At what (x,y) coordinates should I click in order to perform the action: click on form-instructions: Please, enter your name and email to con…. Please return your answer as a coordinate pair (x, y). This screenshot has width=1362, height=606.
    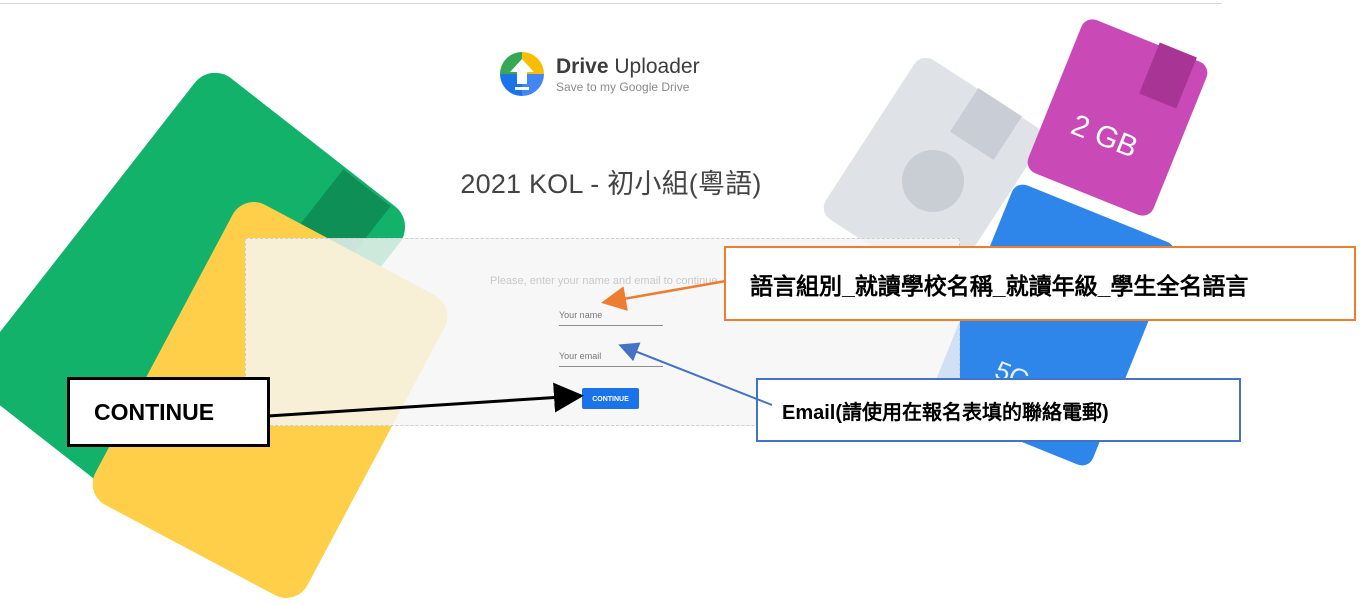
    Looking at the image, I should click on (604, 281).